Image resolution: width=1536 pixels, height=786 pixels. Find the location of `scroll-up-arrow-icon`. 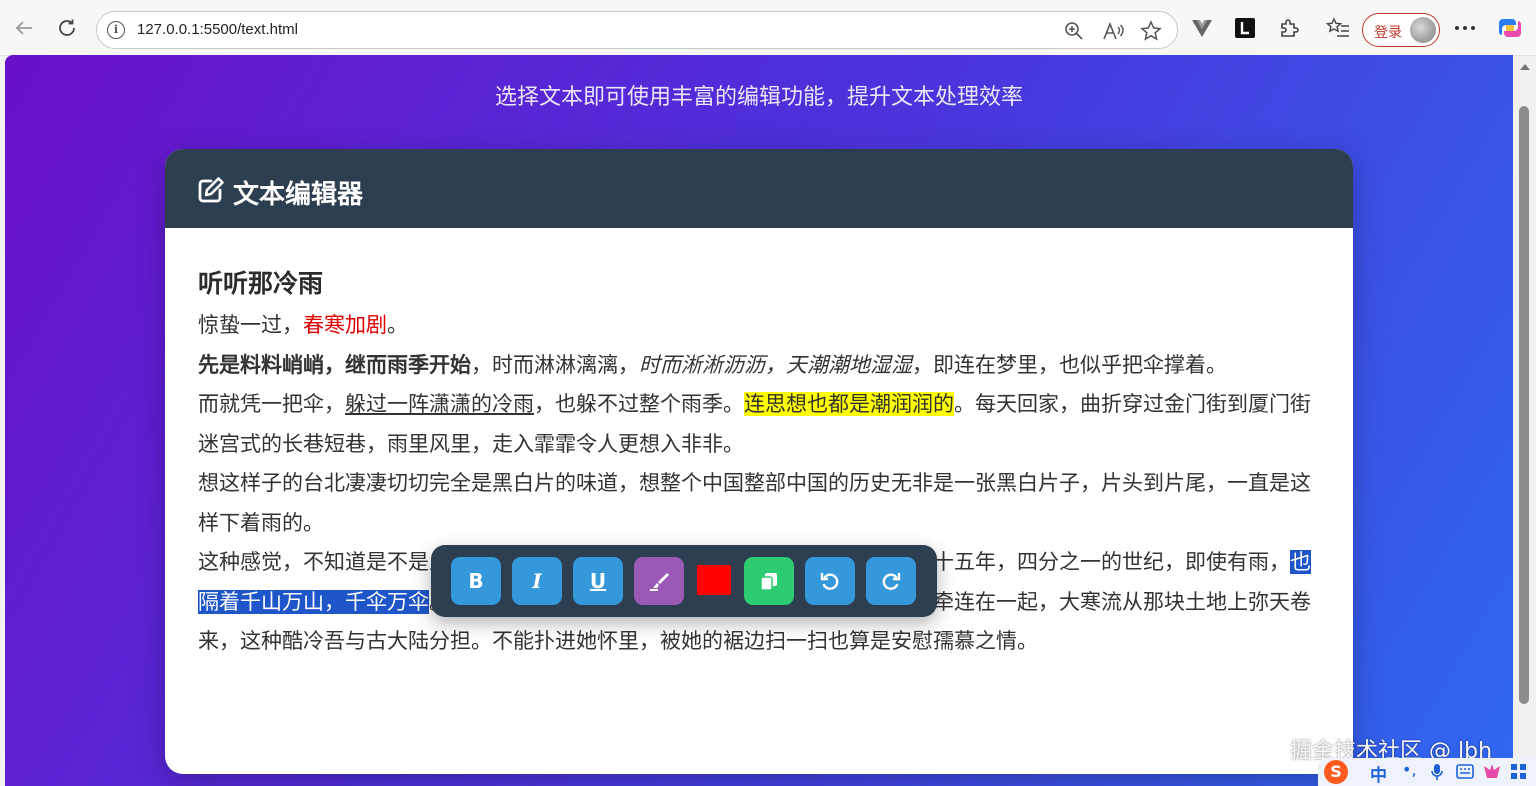

scroll-up-arrow-icon is located at coordinates (1525, 67).